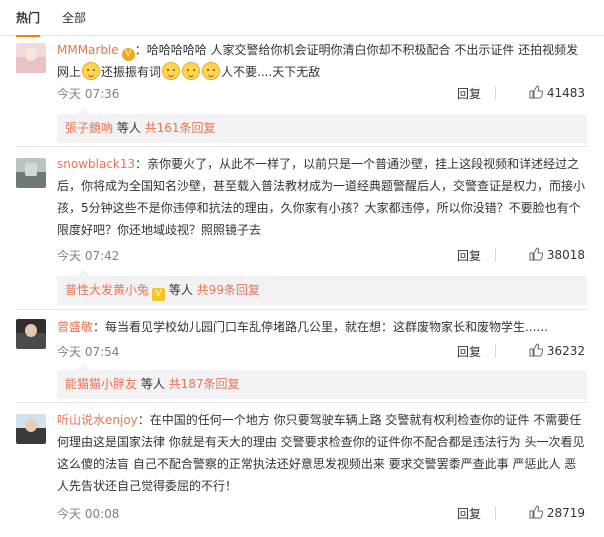 This screenshot has width=604, height=537. Describe the element at coordinates (321, 513) in the screenshot. I see `comment-meta: 今天 00:08 回复 28719` at that location.